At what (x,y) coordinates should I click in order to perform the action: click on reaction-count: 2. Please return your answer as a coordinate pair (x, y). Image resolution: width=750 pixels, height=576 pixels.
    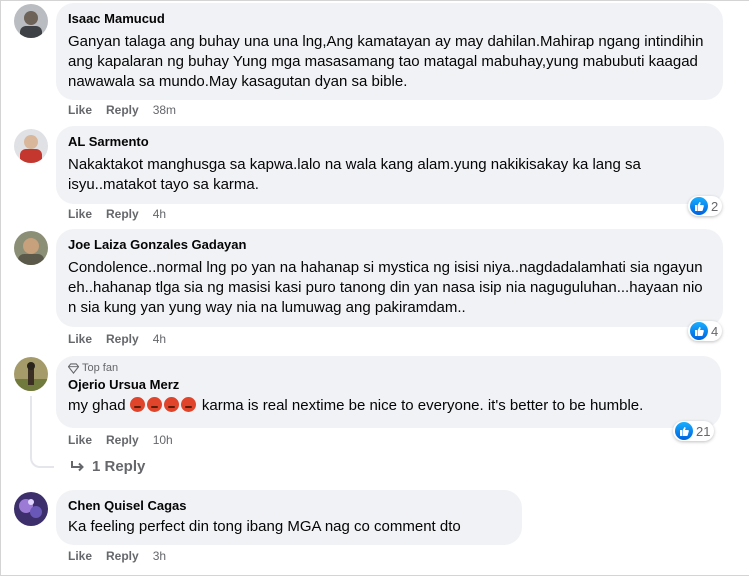
    Looking at the image, I should click on (705, 206).